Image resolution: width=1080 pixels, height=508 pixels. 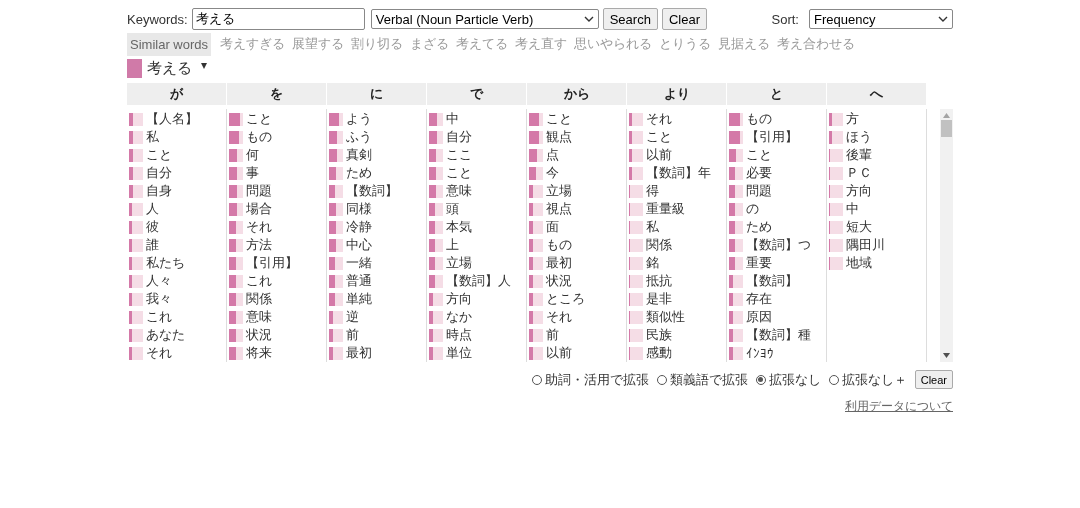 I want to click on collocate-word: 私, so click(x=152, y=137).